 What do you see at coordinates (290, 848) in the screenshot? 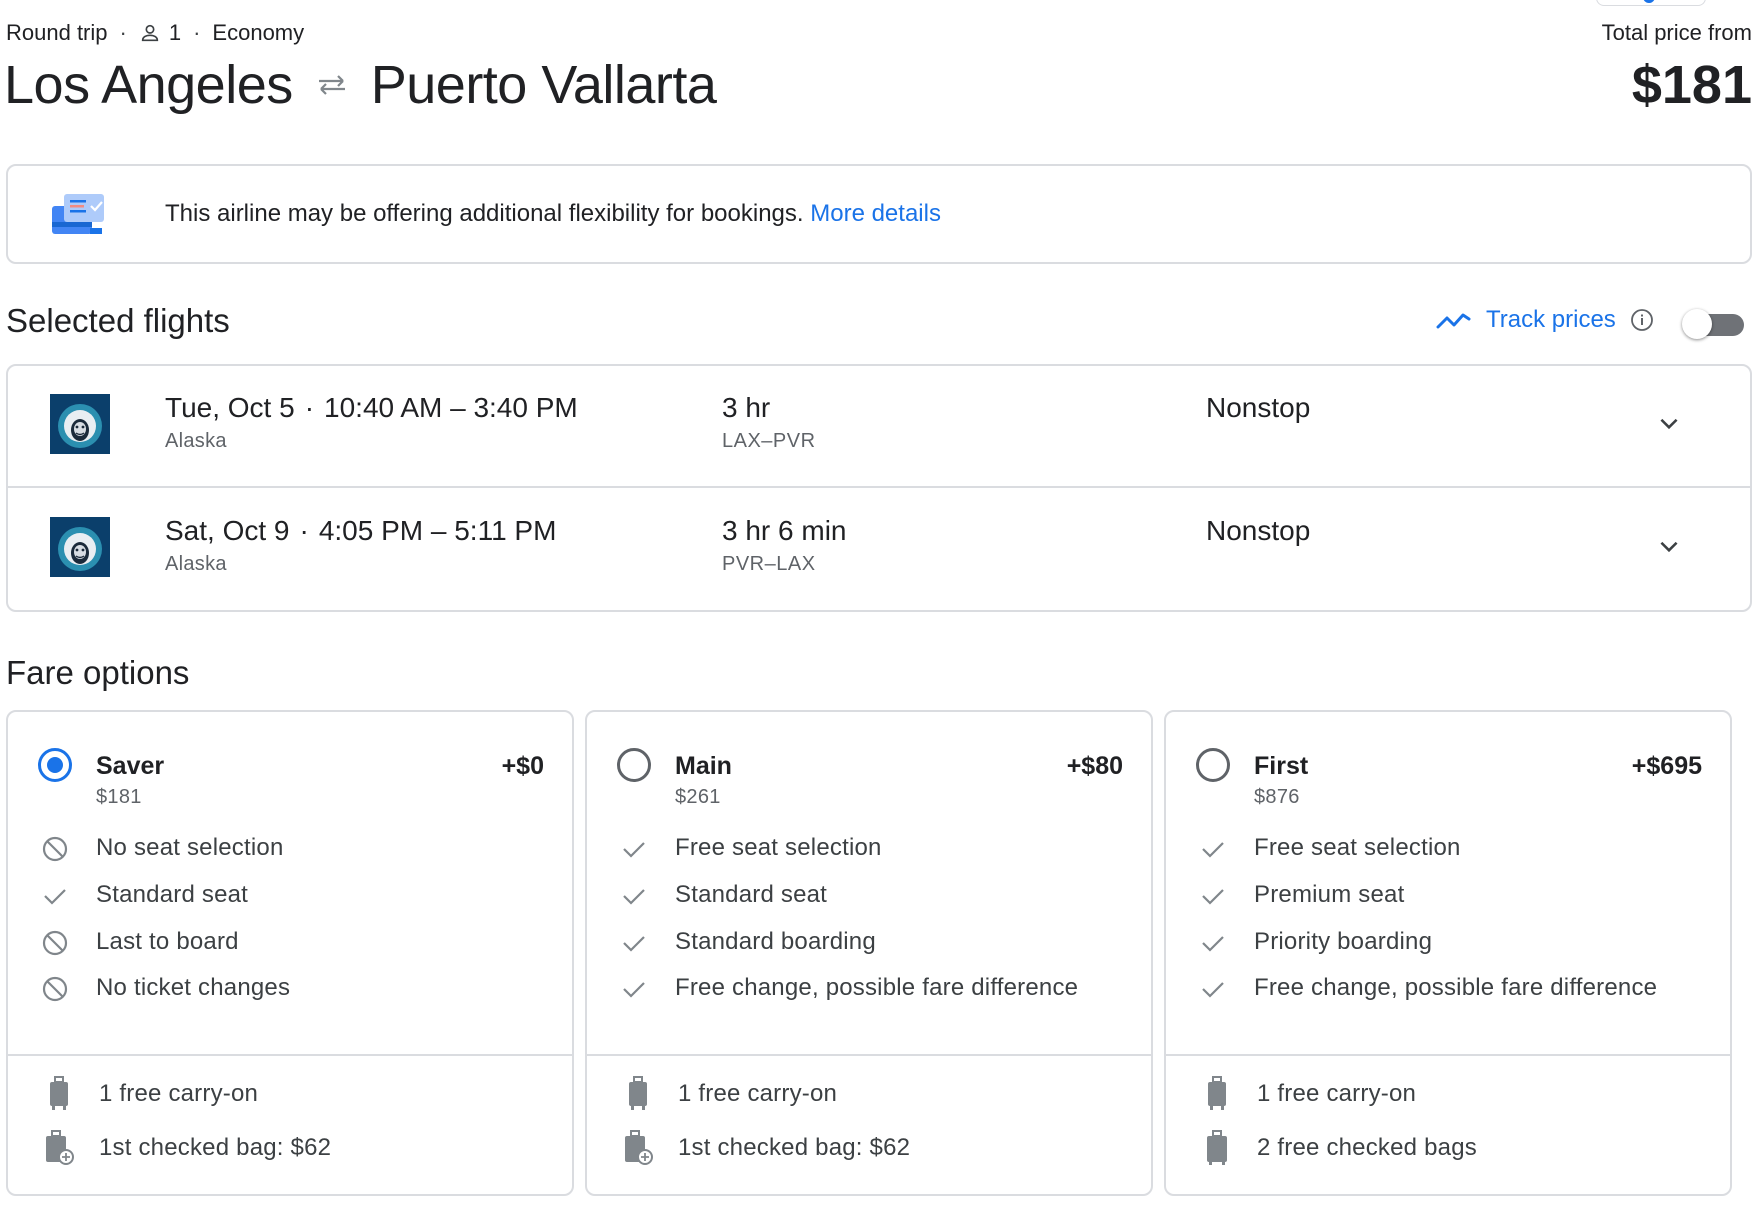
I see `fare-feature: No seat selection` at bounding box center [290, 848].